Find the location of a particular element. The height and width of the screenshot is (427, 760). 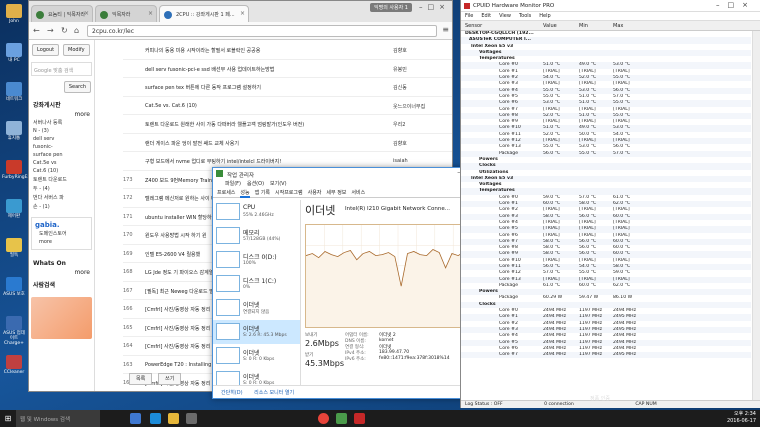

sidebar-link: 번다 서버스 파 is located at coordinates (61, 197).